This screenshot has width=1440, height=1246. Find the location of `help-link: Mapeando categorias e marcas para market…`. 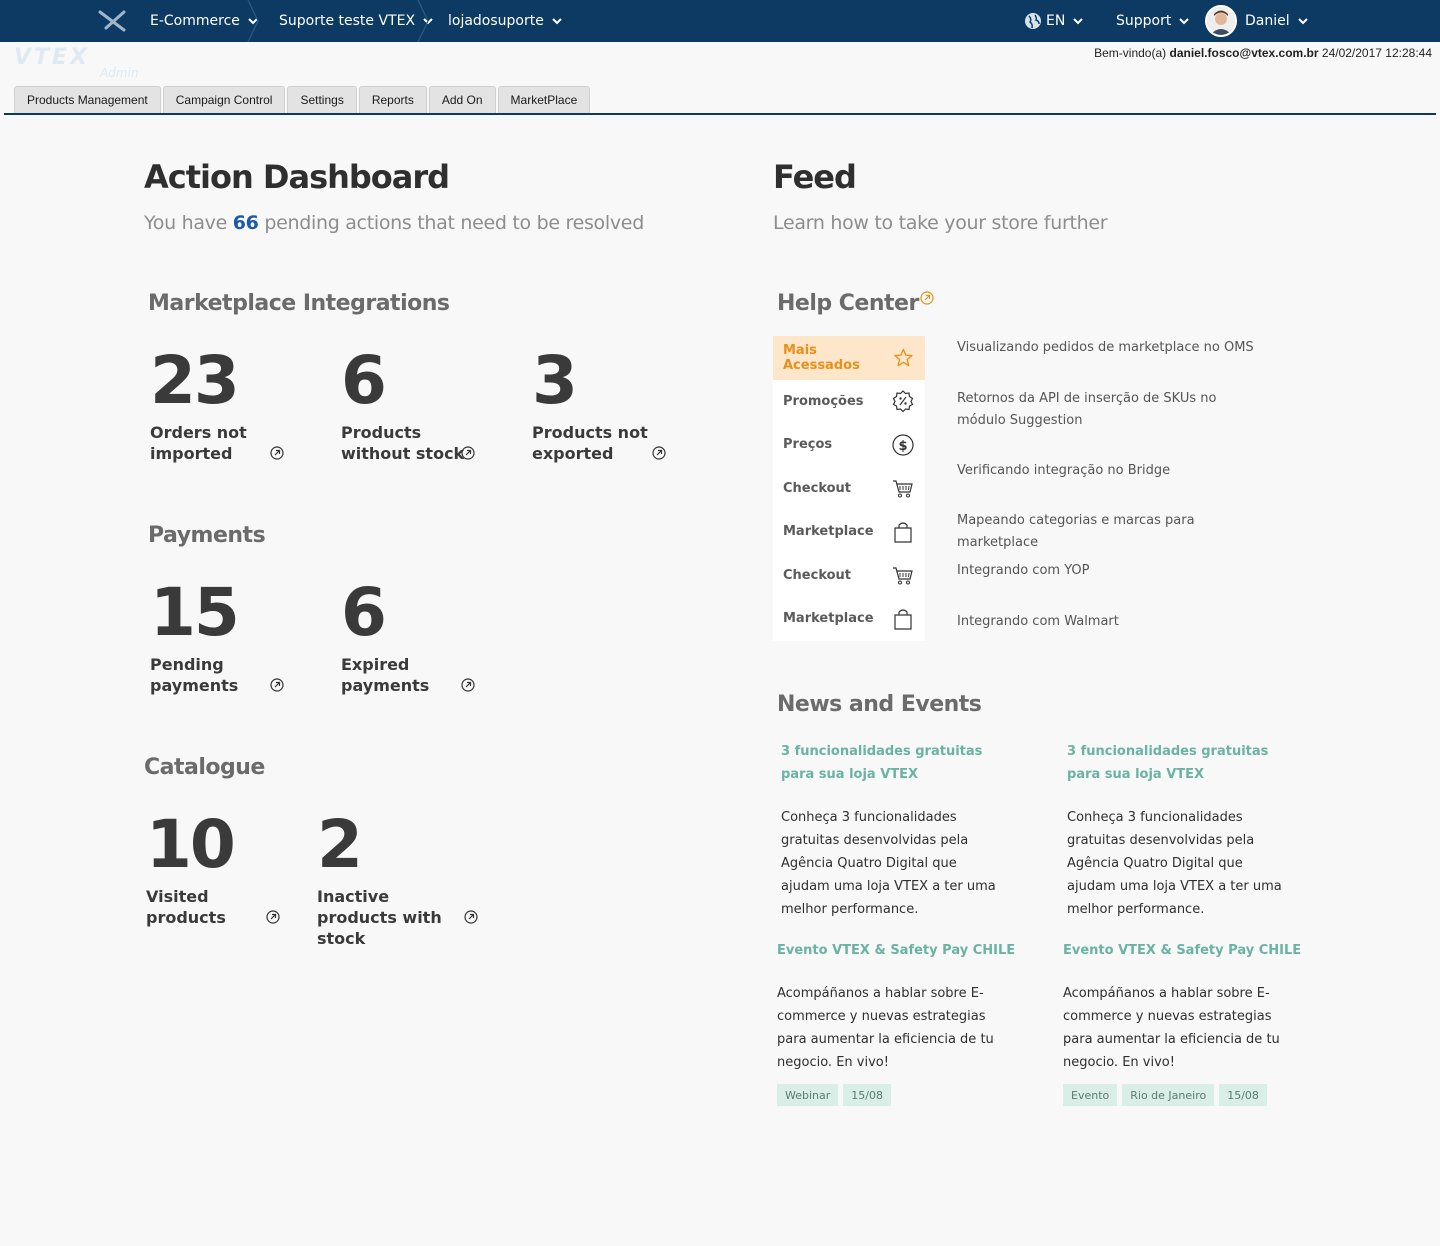

help-link: Mapeando categorias e marcas para market… is located at coordinates (1107, 532).